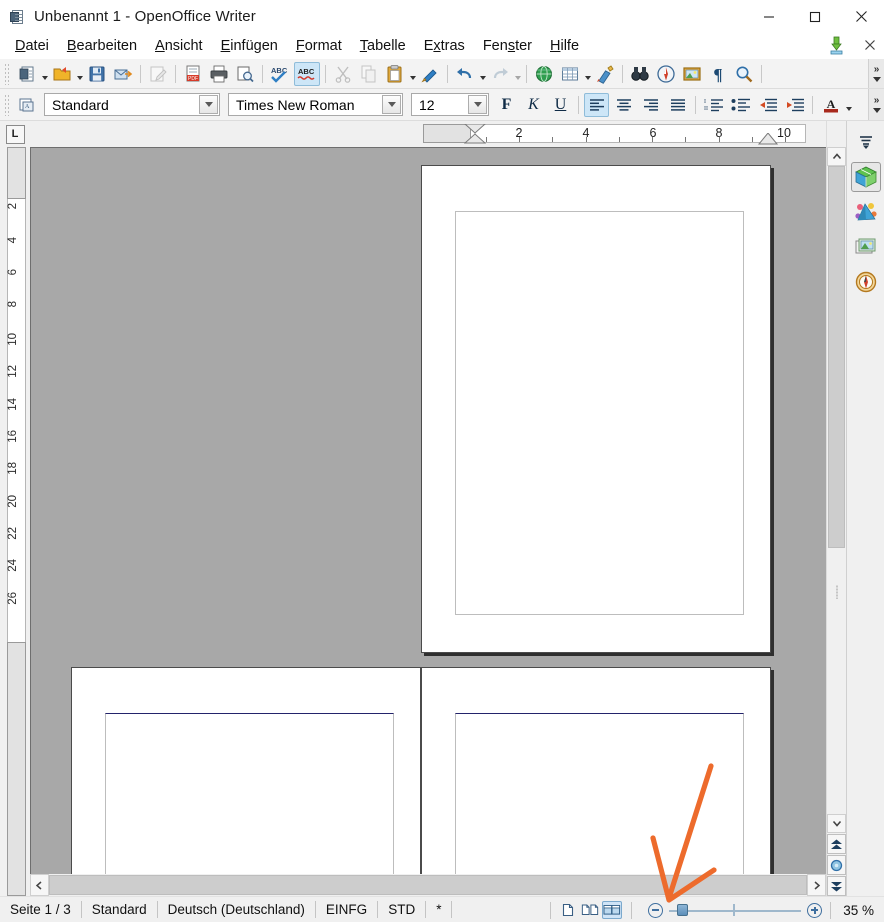  What do you see at coordinates (395, 74) in the screenshot?
I see `paste-button` at bounding box center [395, 74].